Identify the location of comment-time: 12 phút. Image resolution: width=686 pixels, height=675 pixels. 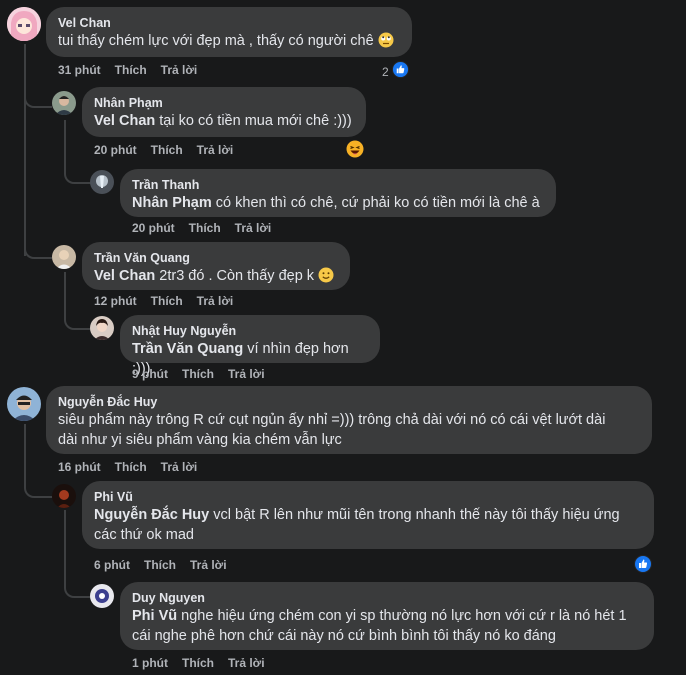
(115, 301).